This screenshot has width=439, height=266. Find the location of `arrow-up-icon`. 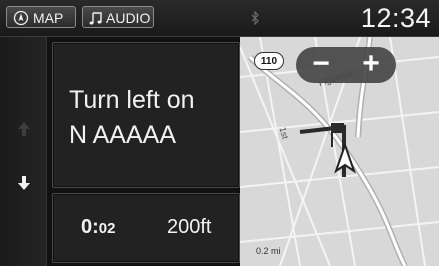

arrow-up-icon is located at coordinates (24, 129).